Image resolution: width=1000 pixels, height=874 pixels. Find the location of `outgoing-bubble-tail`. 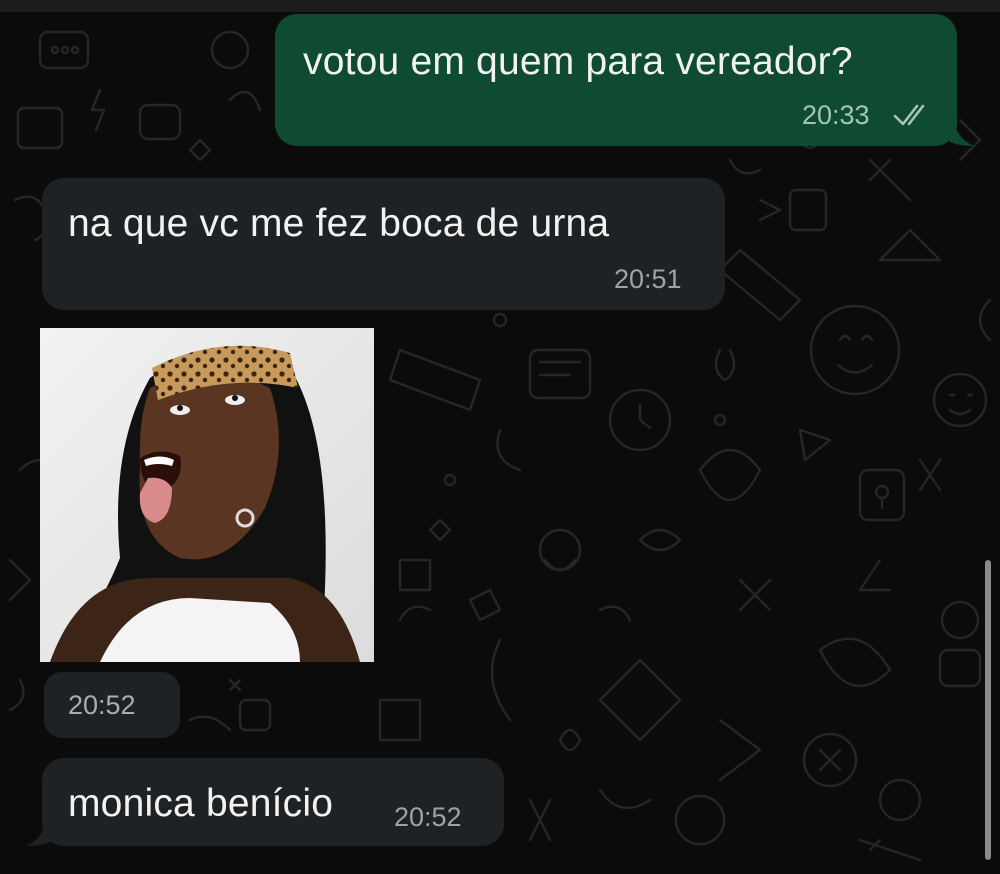

outgoing-bubble-tail is located at coordinates (962, 127).